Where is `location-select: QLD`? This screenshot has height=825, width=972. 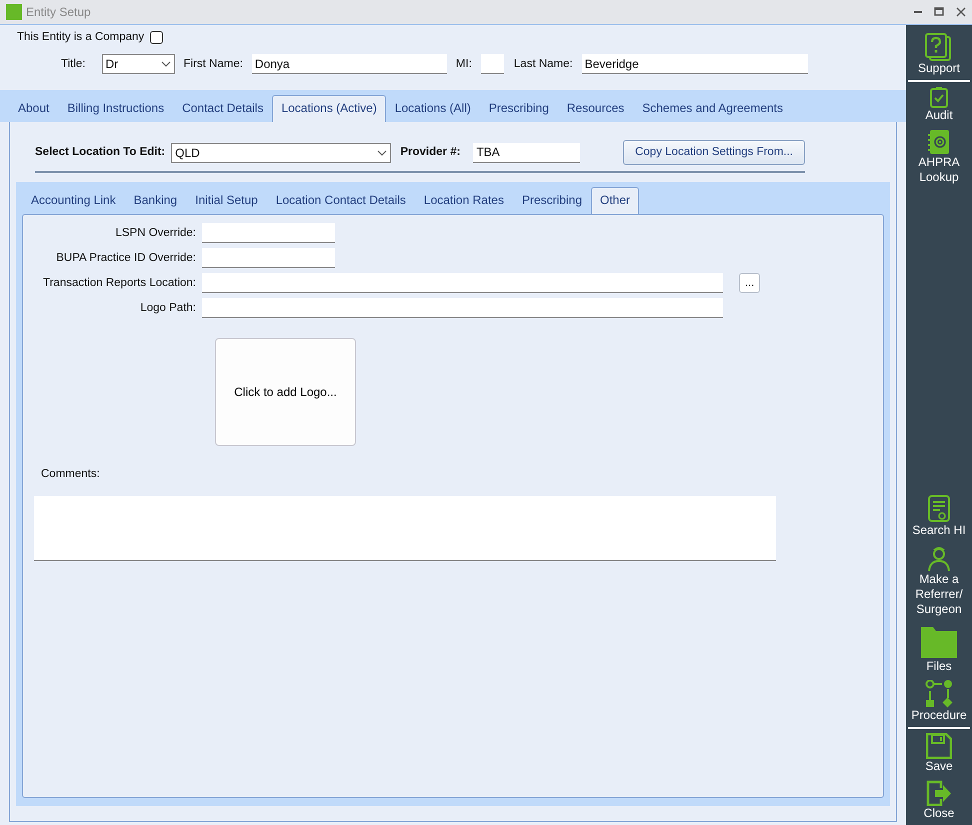
location-select: QLD is located at coordinates (281, 152).